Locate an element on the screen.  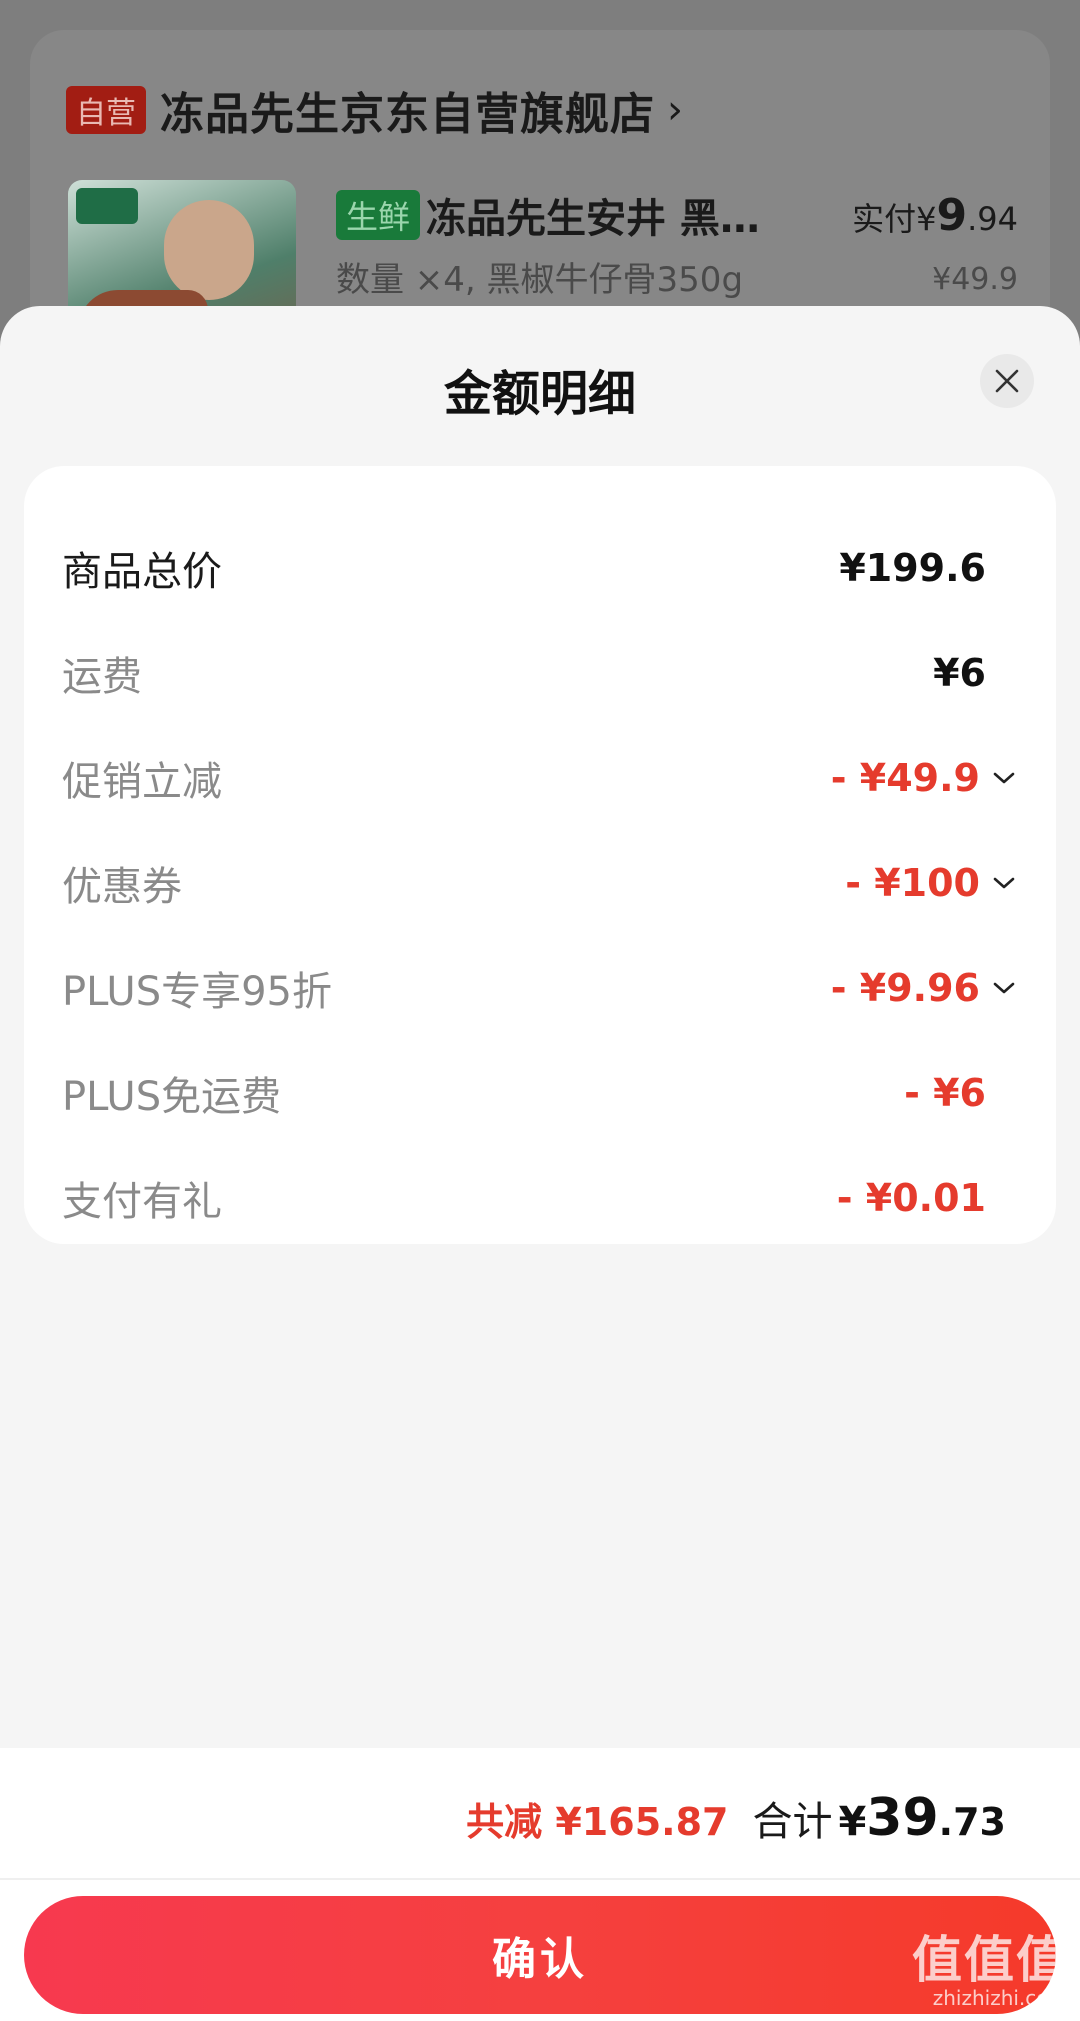
close-button is located at coordinates (1007, 381).